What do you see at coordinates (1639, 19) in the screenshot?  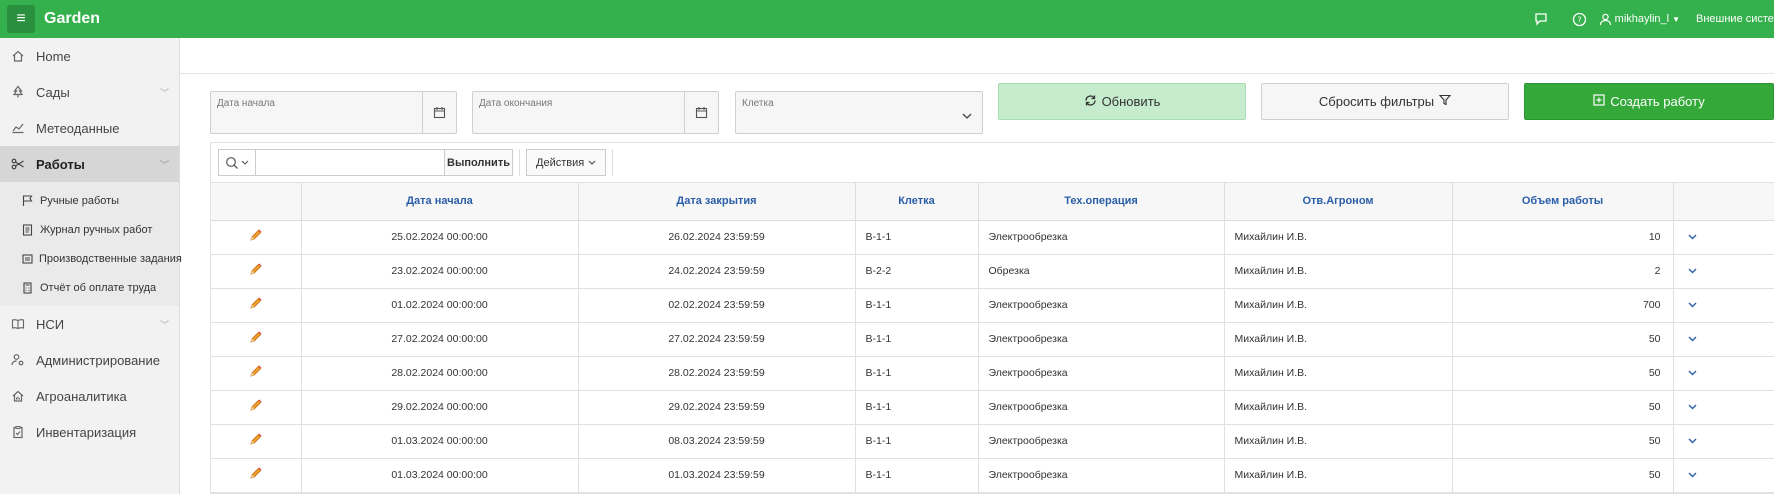 I see `user-menu: mikhaylin_l ▼` at bounding box center [1639, 19].